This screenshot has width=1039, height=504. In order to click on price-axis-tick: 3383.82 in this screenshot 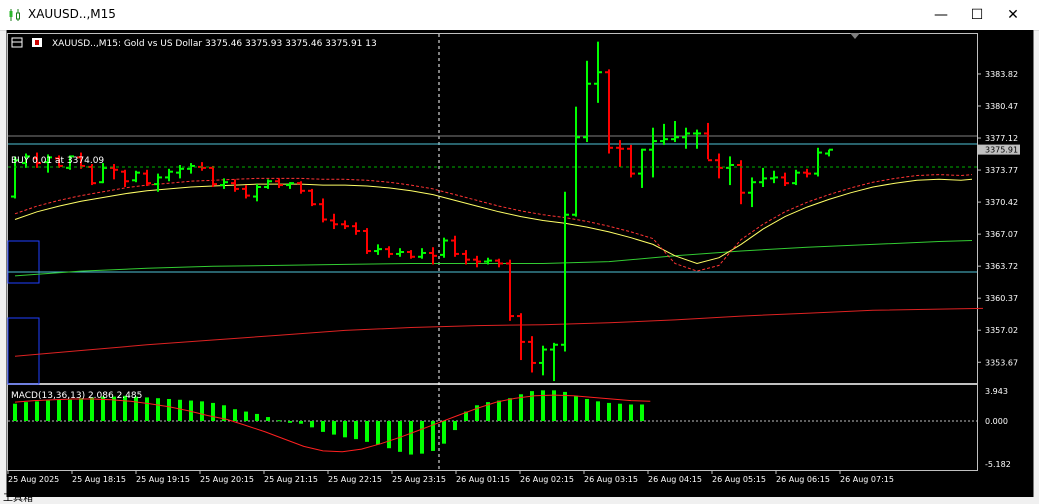, I will do `click(1001, 74)`.